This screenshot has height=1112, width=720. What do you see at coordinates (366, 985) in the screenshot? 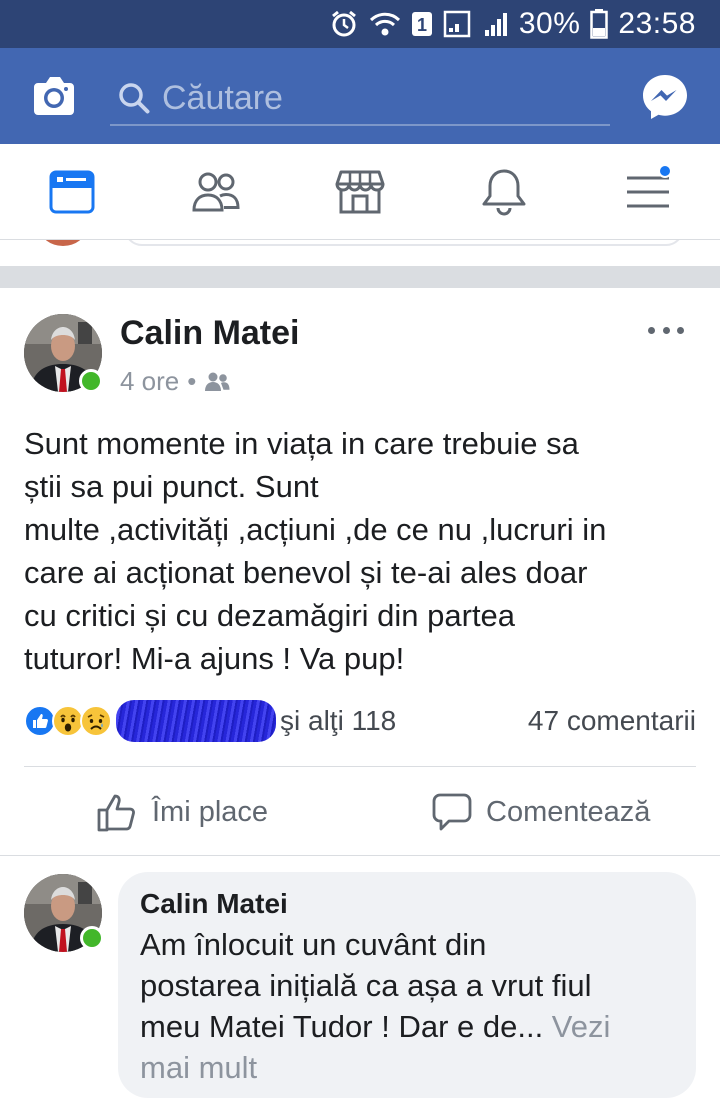
I see `comment-text-line: postarea inițială ca așa a vrut fiul` at bounding box center [366, 985].